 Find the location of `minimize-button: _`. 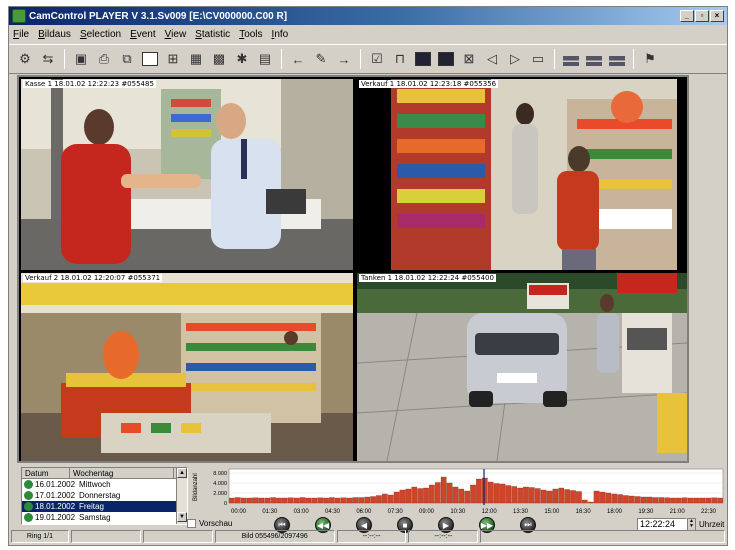

minimize-button: _ is located at coordinates (687, 16).